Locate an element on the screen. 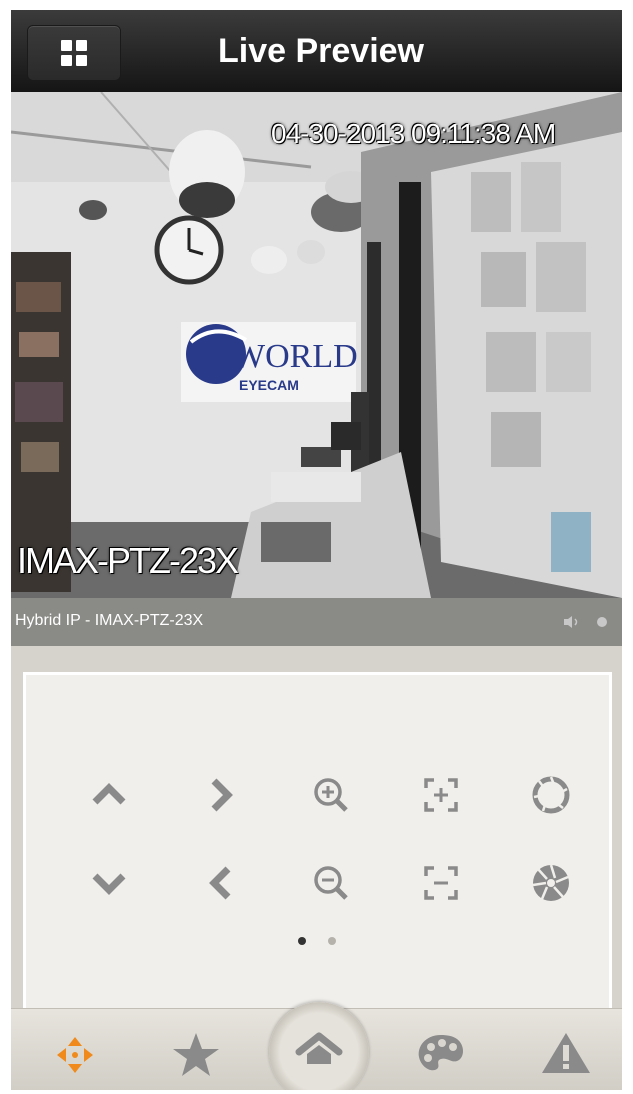 Image resolution: width=633 pixels, height=1094 pixels. tab-alerts is located at coordinates (566, 1053).